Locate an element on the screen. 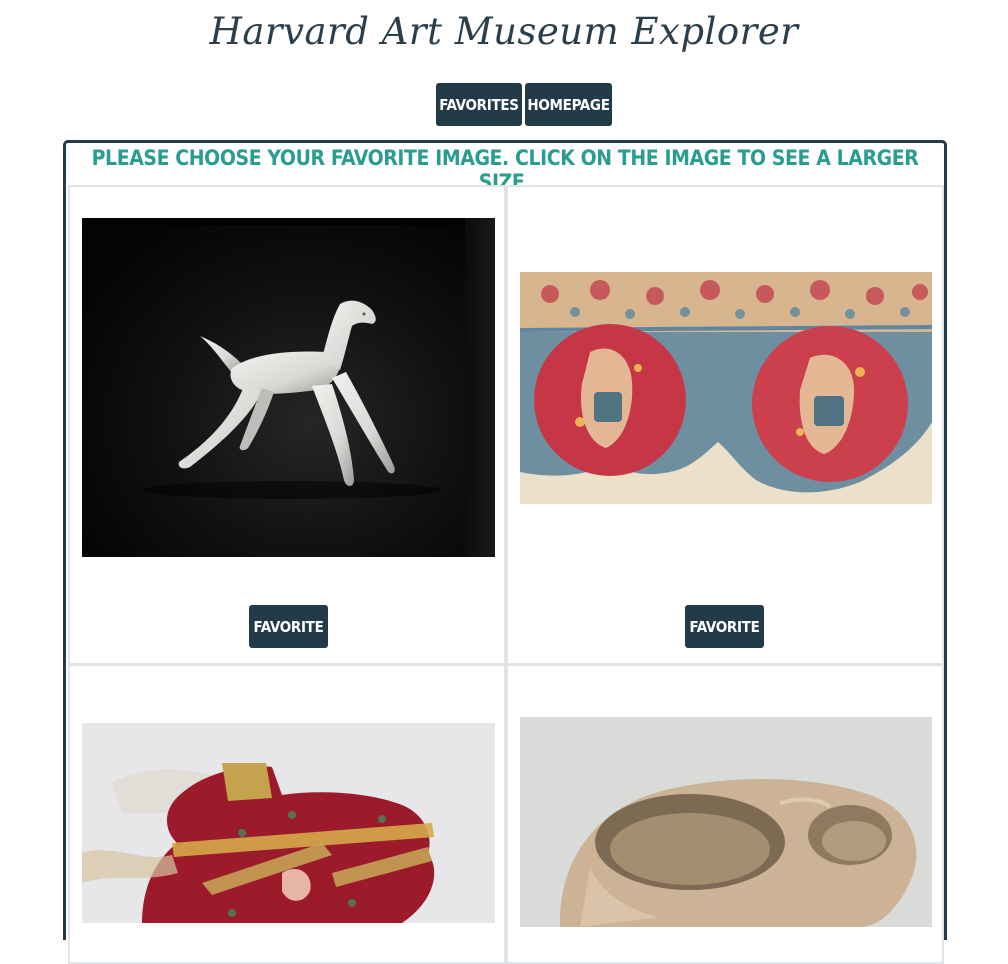 Image resolution: width=1008 pixels, height=964 pixels. red-textile-graphic is located at coordinates (288, 823).